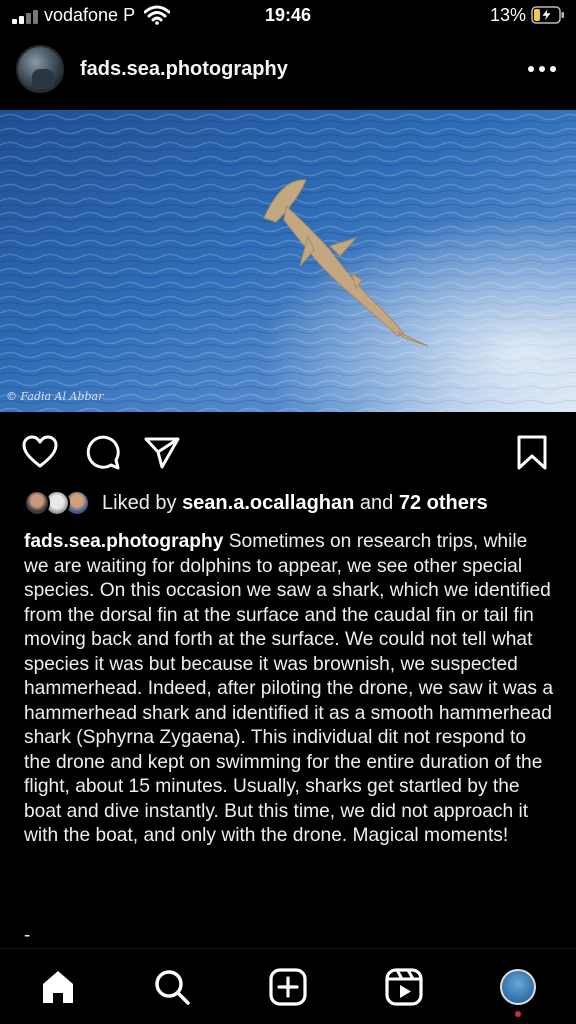 The width and height of the screenshot is (576, 1024). Describe the element at coordinates (37, 503) in the screenshot. I see `liker-avatar` at that location.